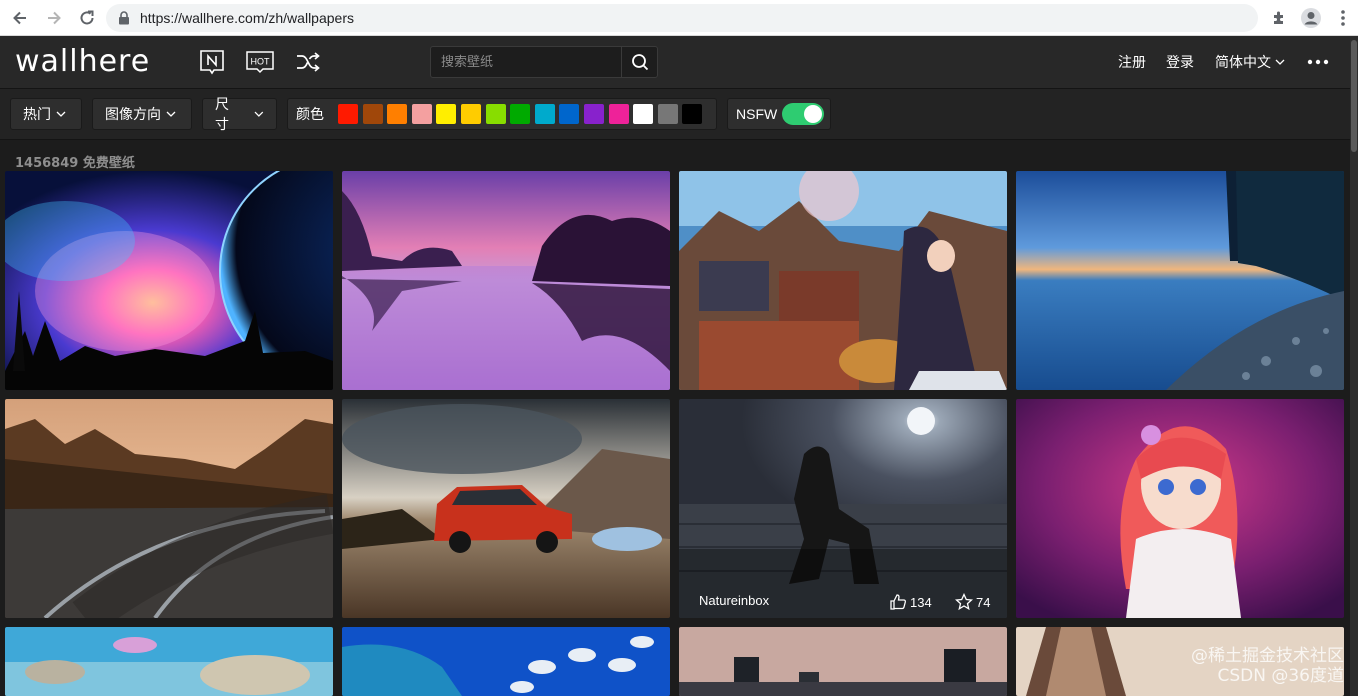 The image size is (1358, 696). Describe the element at coordinates (222, 115) in the screenshot. I see `size-label: 尺寸` at that location.